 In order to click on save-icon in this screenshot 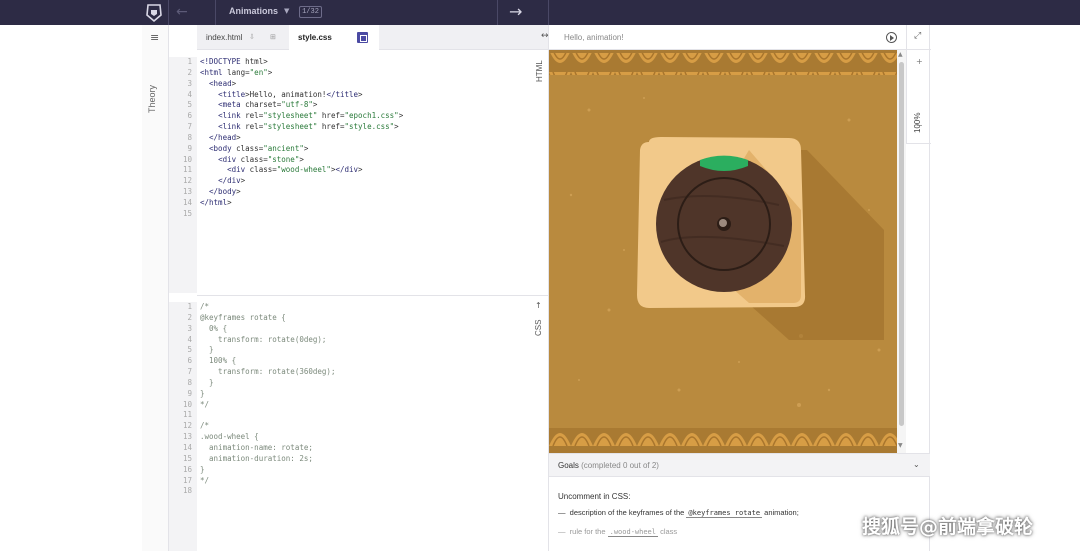, I will do `click(362, 37)`.